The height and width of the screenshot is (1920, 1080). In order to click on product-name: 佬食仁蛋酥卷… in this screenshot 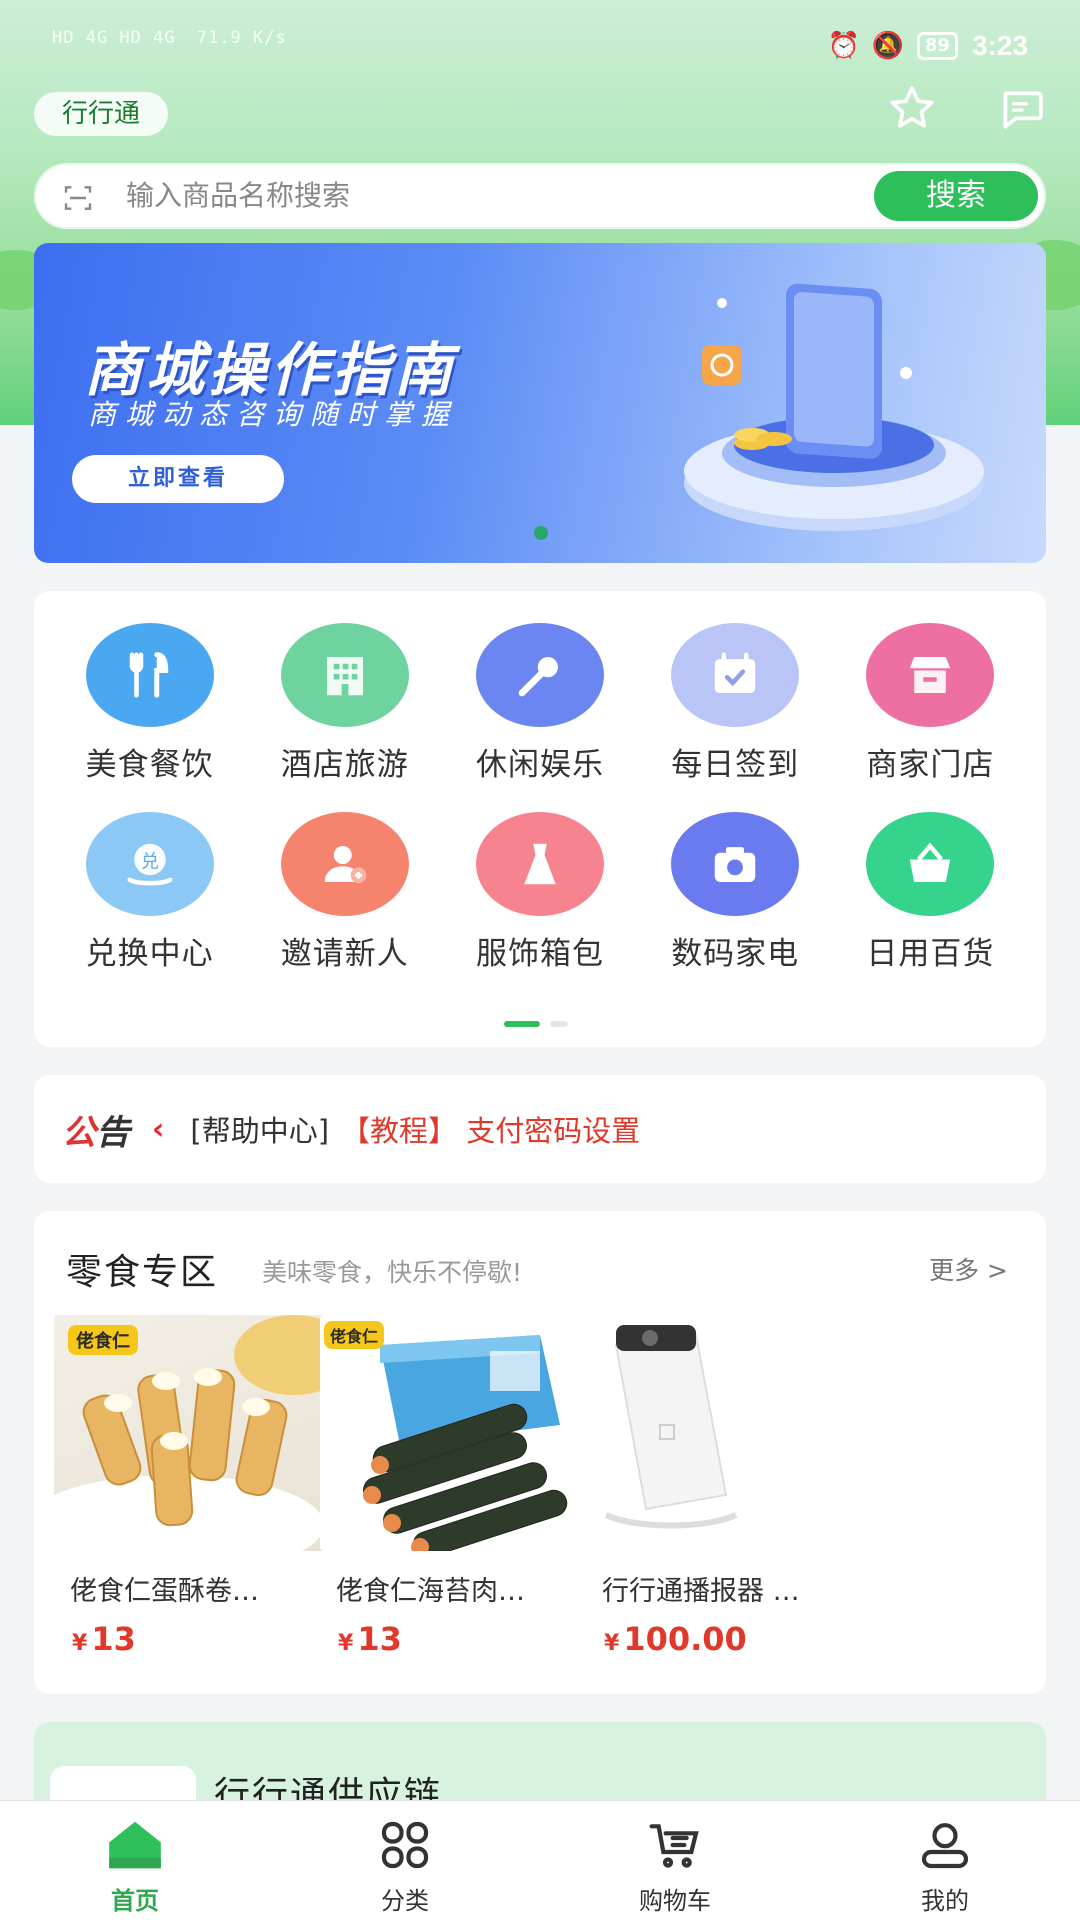, I will do `click(164, 1591)`.